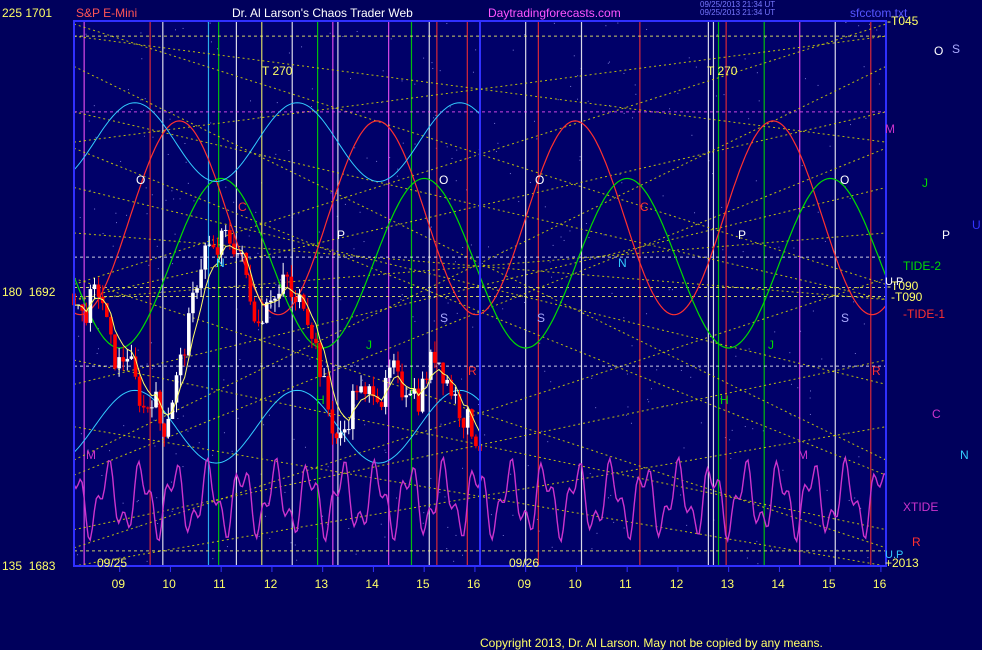 The width and height of the screenshot is (982, 650). I want to click on marker-m-2: M, so click(803, 455).